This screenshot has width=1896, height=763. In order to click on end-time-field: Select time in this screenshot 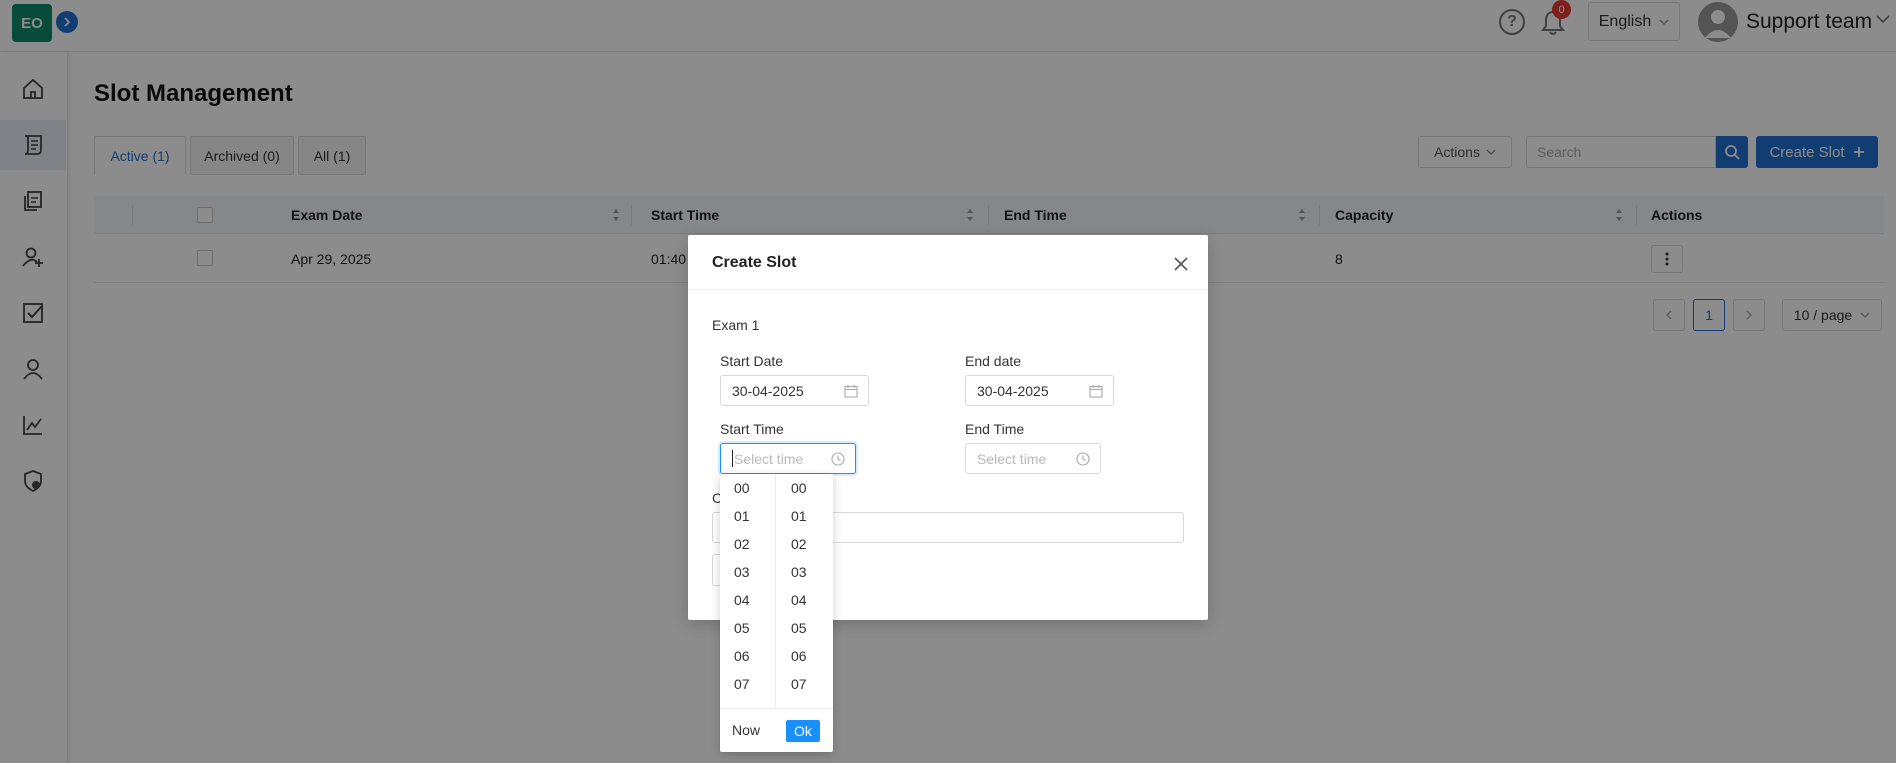, I will do `click(1033, 458)`.